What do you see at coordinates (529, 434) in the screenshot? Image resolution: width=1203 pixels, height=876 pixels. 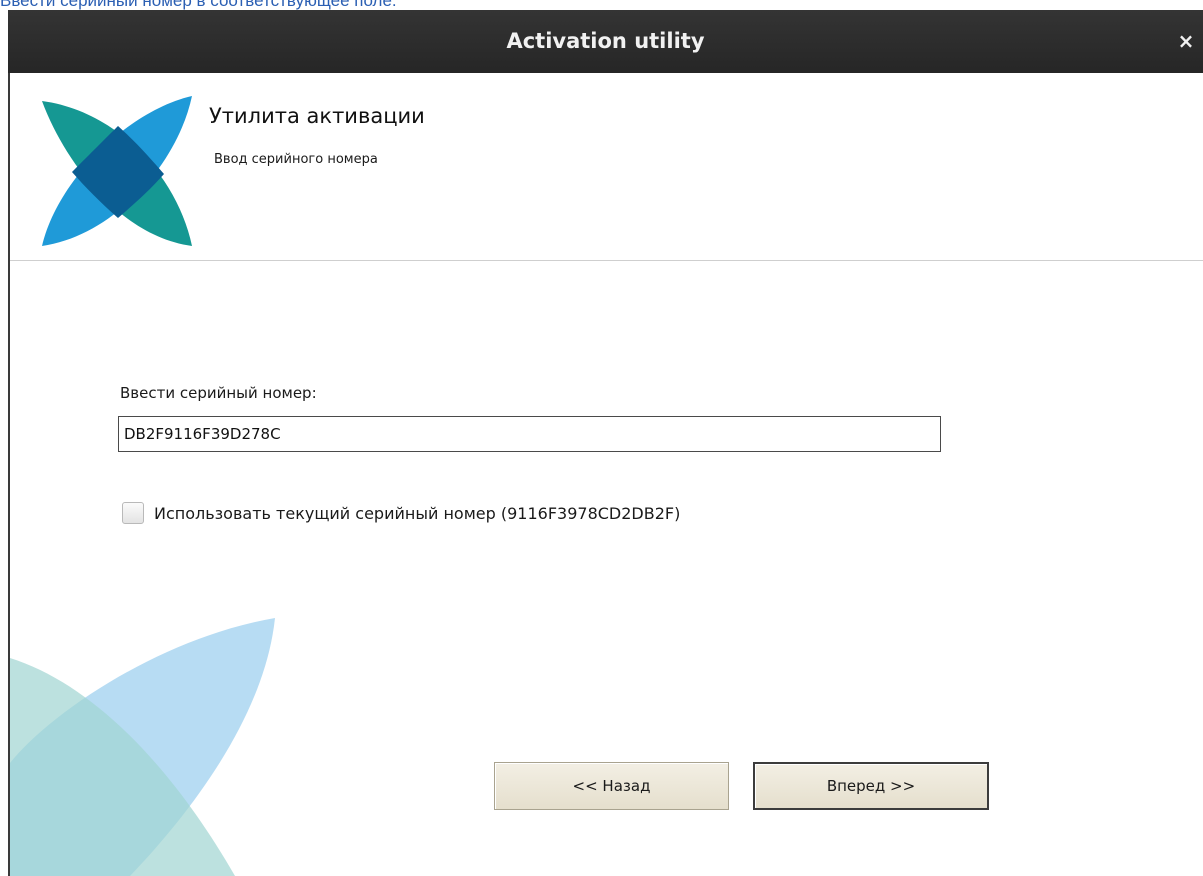 I see `serial-number-input` at bounding box center [529, 434].